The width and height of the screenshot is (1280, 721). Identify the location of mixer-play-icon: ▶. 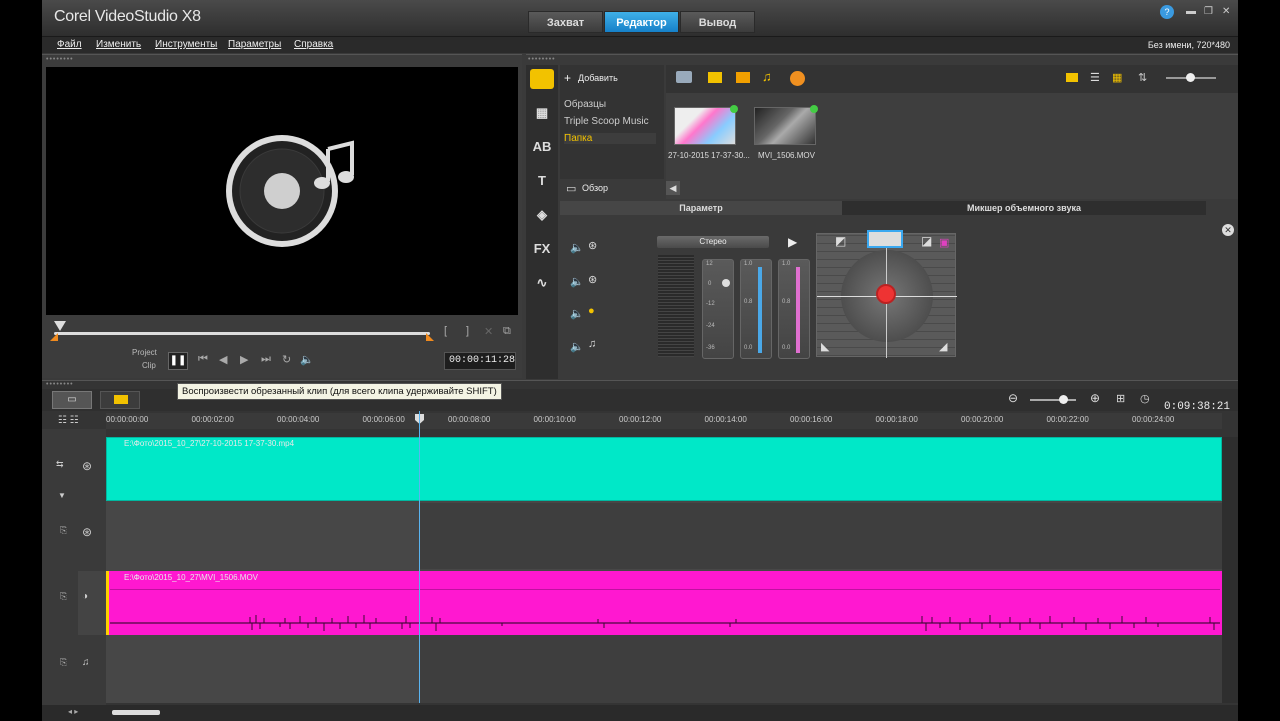
(792, 242).